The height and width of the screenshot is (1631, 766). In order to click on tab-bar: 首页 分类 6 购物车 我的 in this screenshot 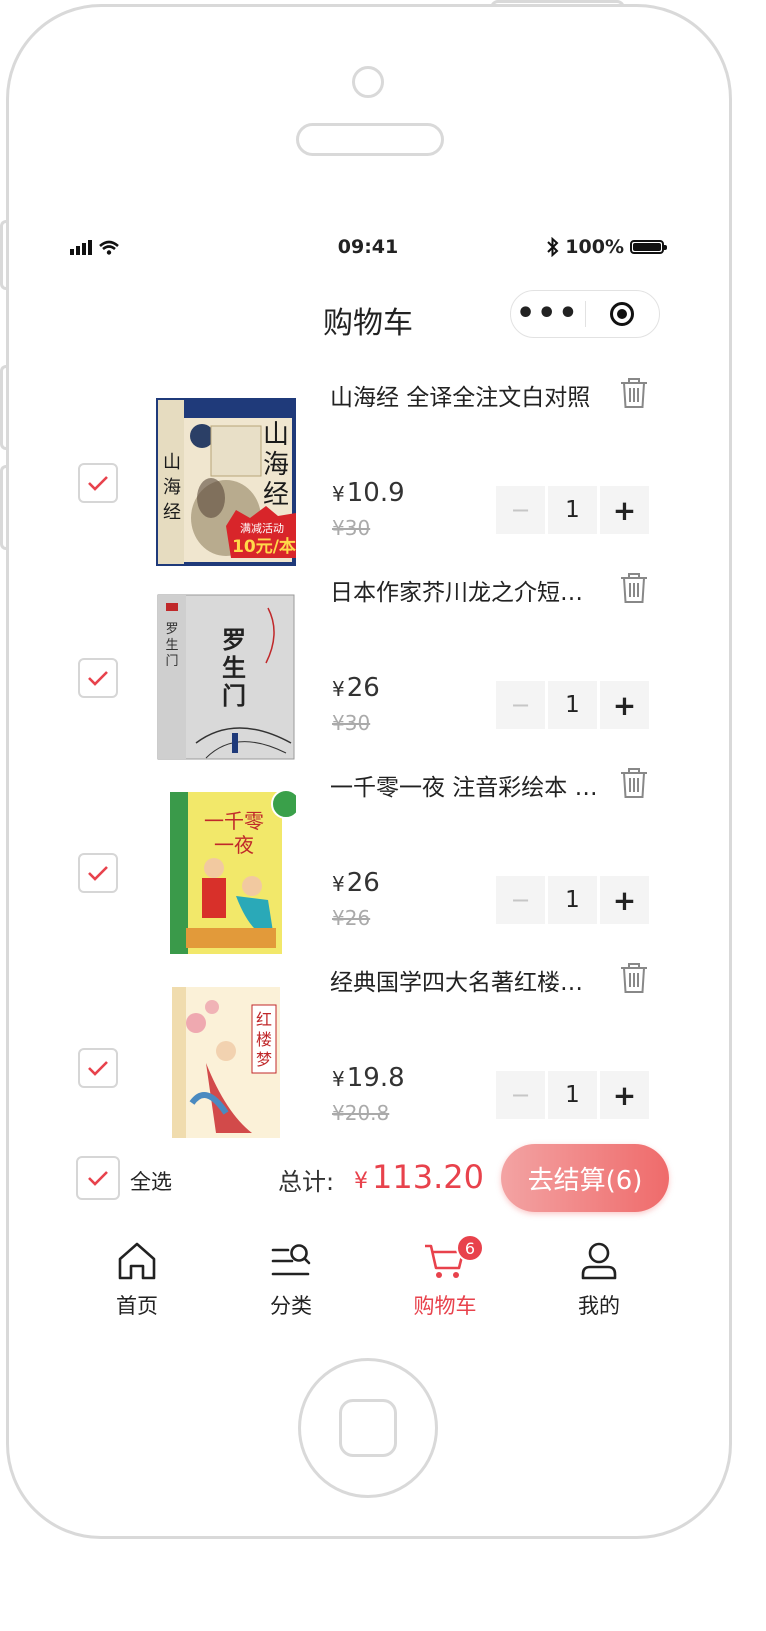, I will do `click(368, 1281)`.